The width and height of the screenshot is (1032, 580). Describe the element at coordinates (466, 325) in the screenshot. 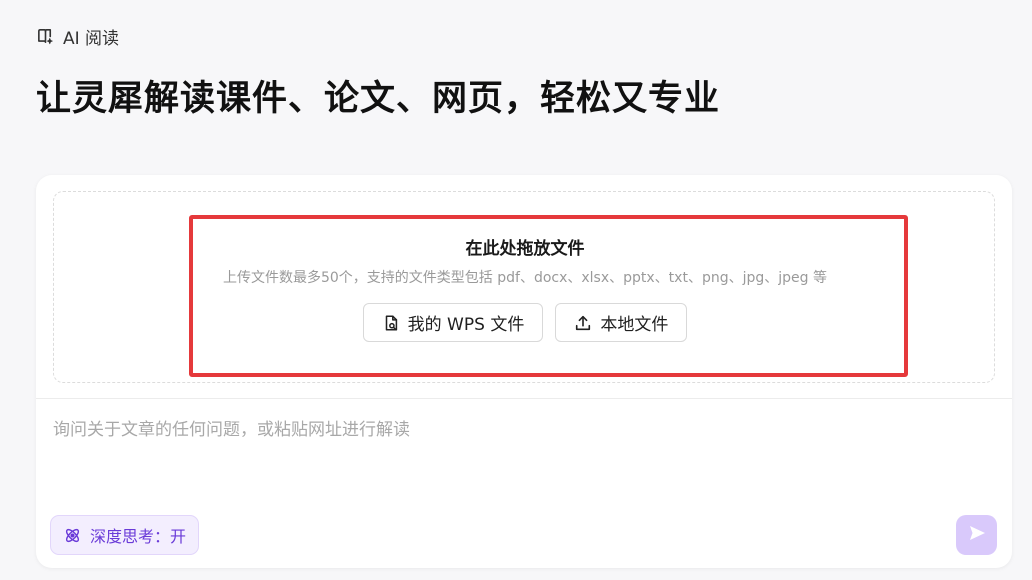

I see `my-wps-files-label: 我的 WPS 文件` at that location.